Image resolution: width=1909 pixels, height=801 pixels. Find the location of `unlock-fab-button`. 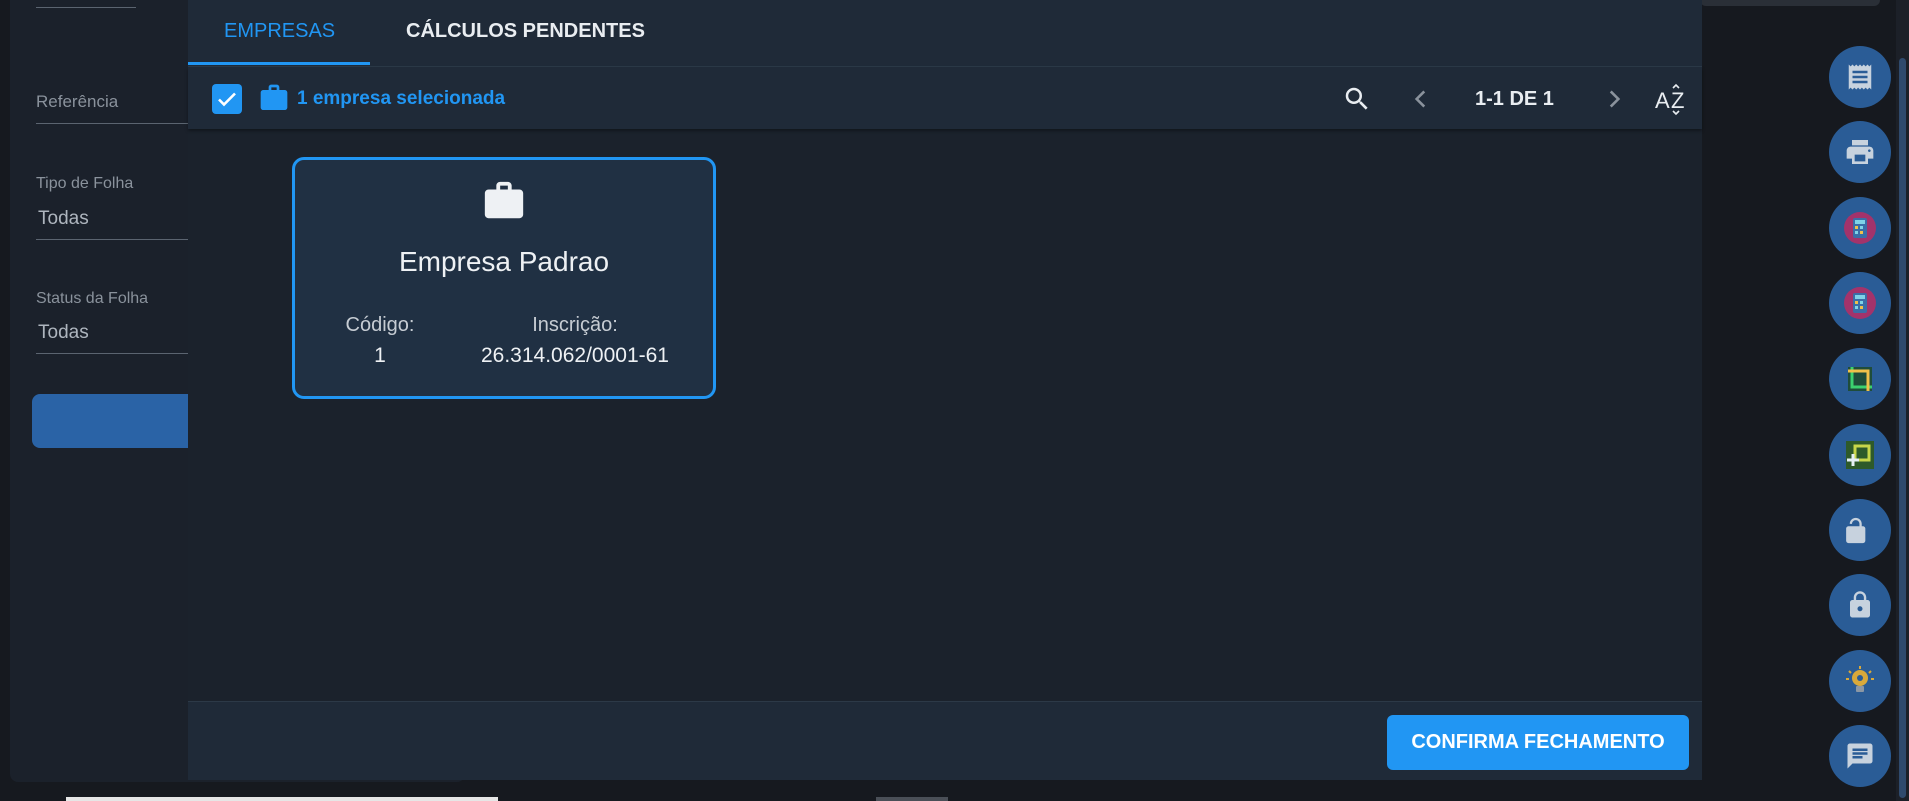

unlock-fab-button is located at coordinates (1860, 530).